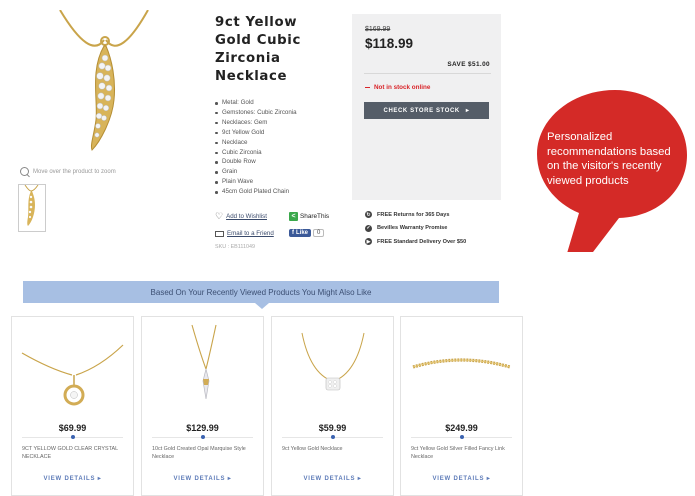 The height and width of the screenshot is (496, 695). I want to click on feature-item: 45cm Gold Plated Chain, so click(256, 192).